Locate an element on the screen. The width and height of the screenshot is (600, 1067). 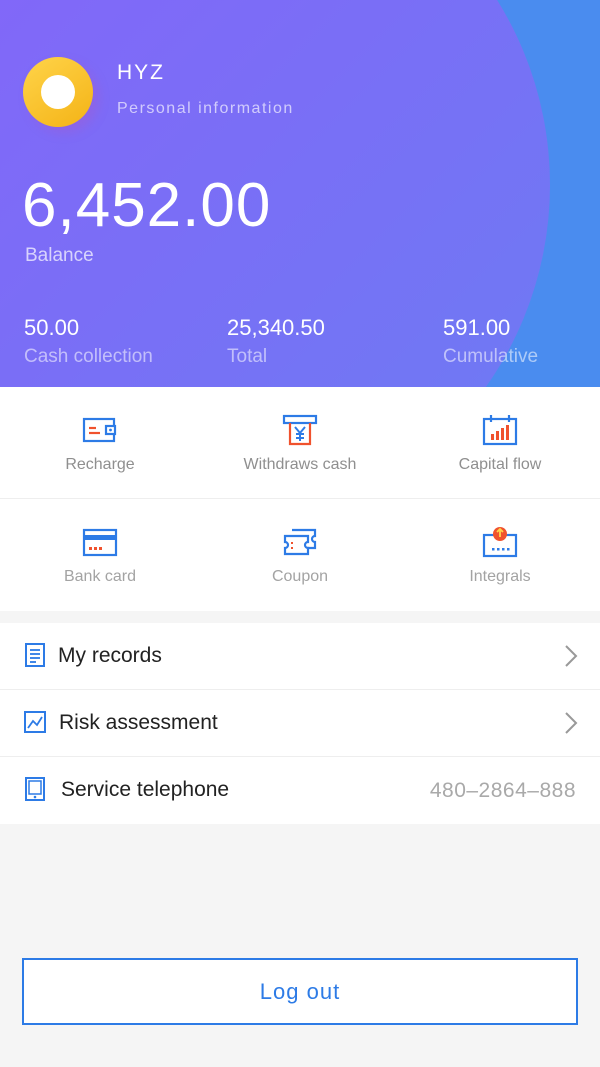
user-name: HYZ is located at coordinates (141, 72).